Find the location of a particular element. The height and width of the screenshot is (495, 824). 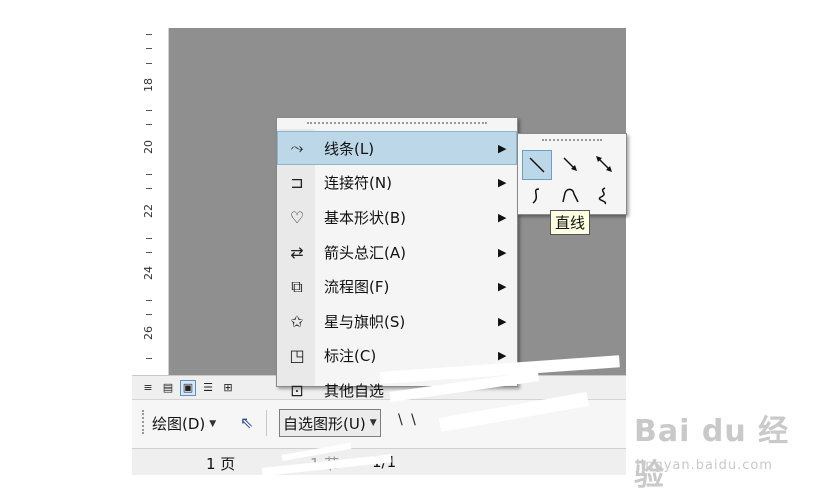

scribble-icon is located at coordinates (604, 196).